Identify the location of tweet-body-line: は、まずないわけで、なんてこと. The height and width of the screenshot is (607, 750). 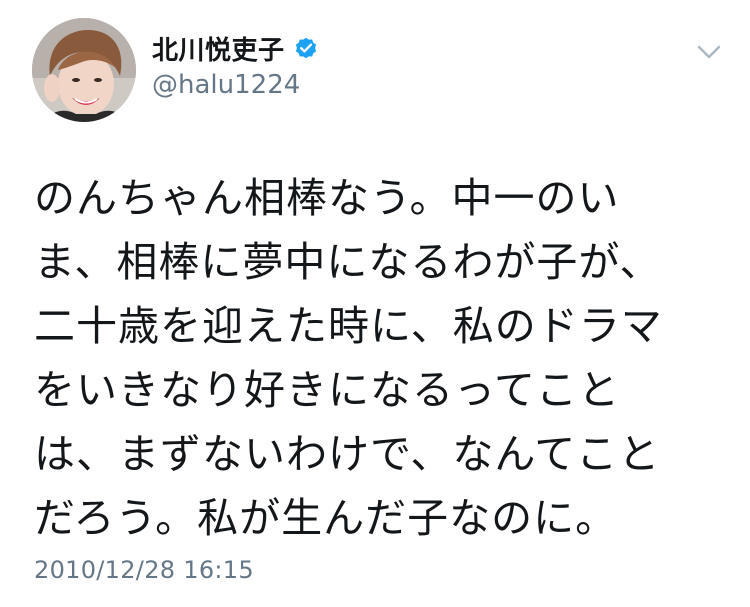
(347, 454).